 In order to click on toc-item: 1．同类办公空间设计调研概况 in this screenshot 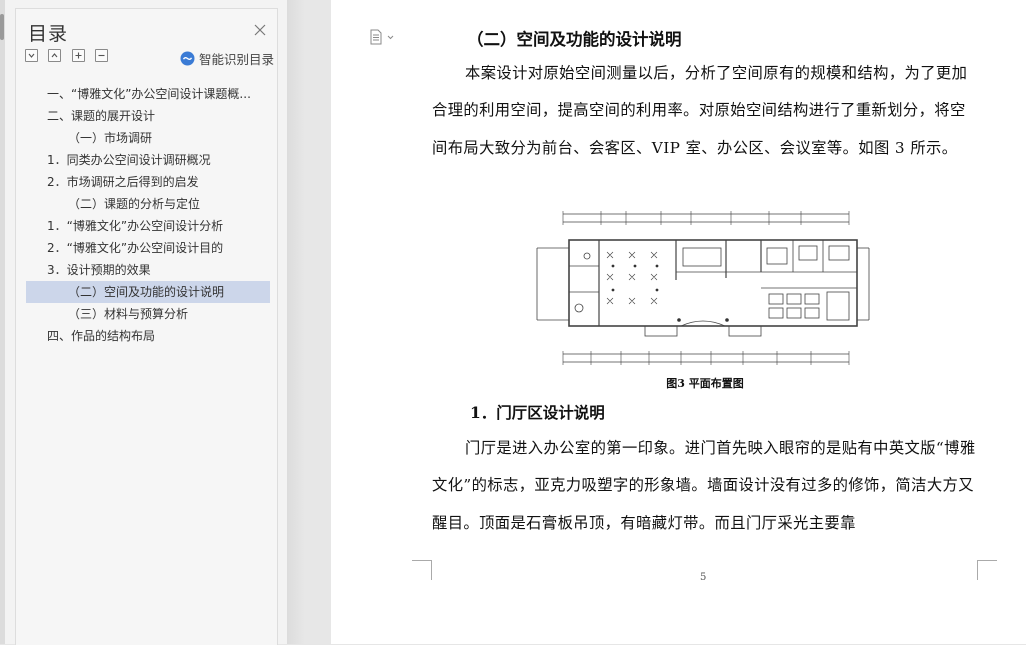, I will do `click(148, 160)`.